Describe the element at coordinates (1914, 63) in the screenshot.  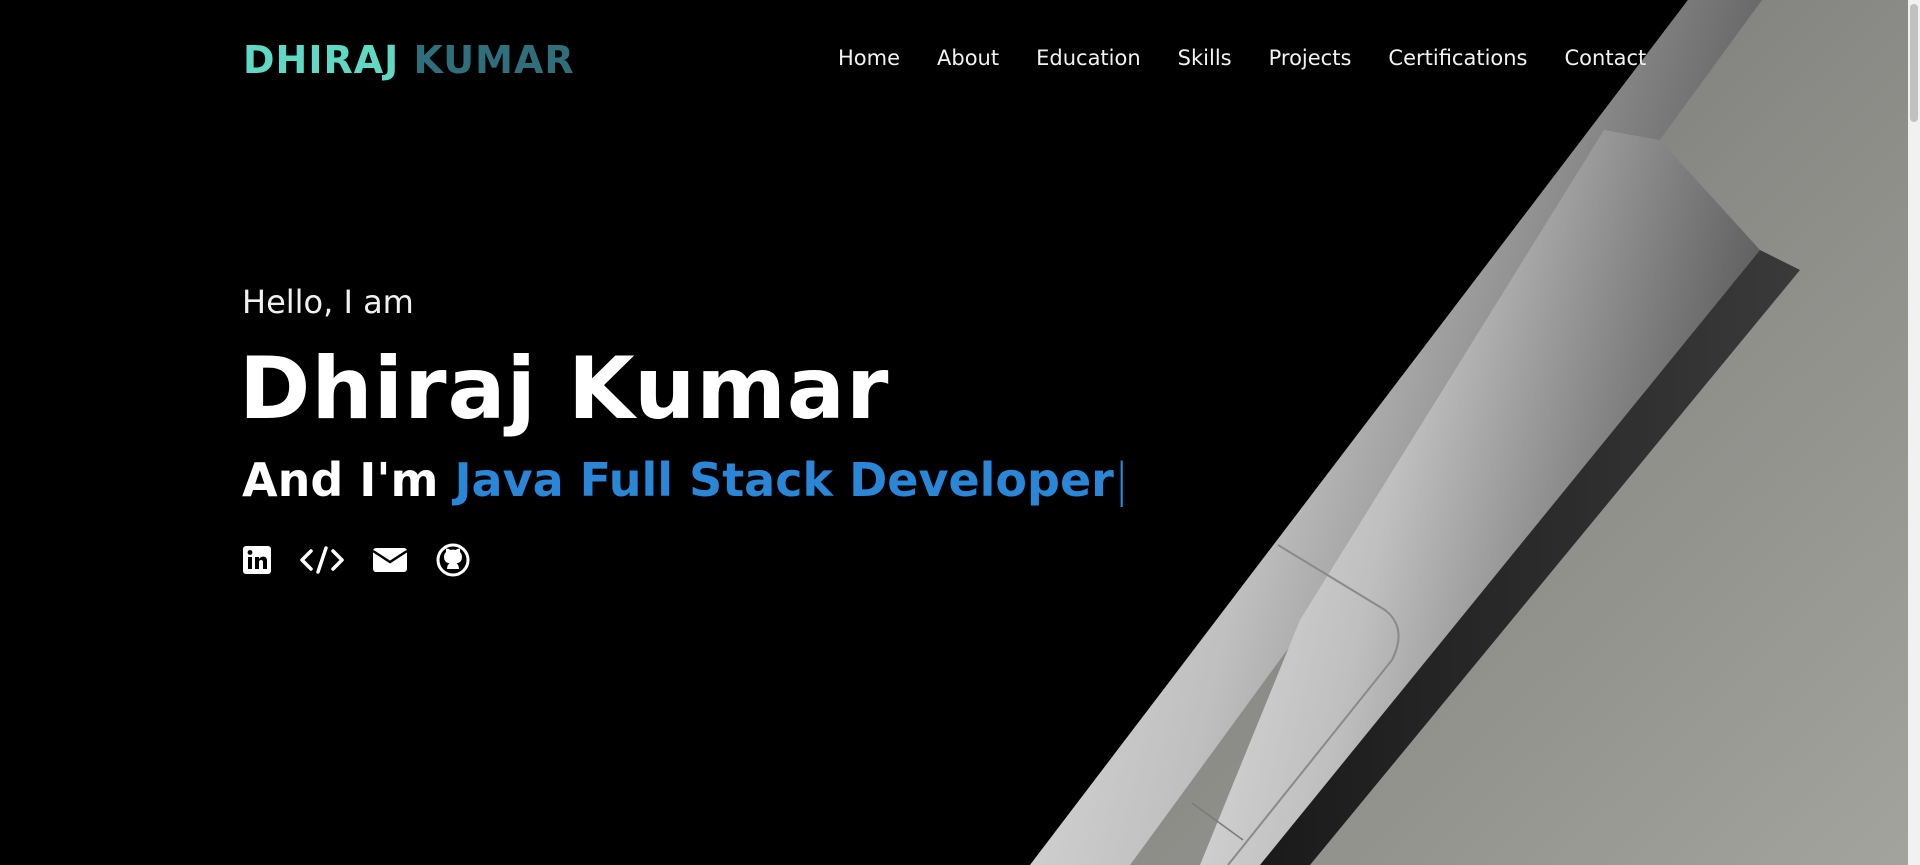
I see `scrollbar-thumb` at that location.